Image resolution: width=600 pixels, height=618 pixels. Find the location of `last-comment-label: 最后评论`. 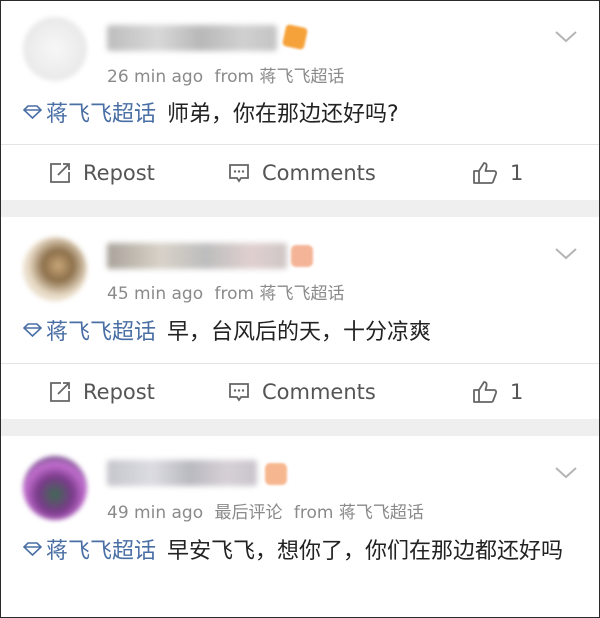

last-comment-label: 最后评论 is located at coordinates (248, 513).